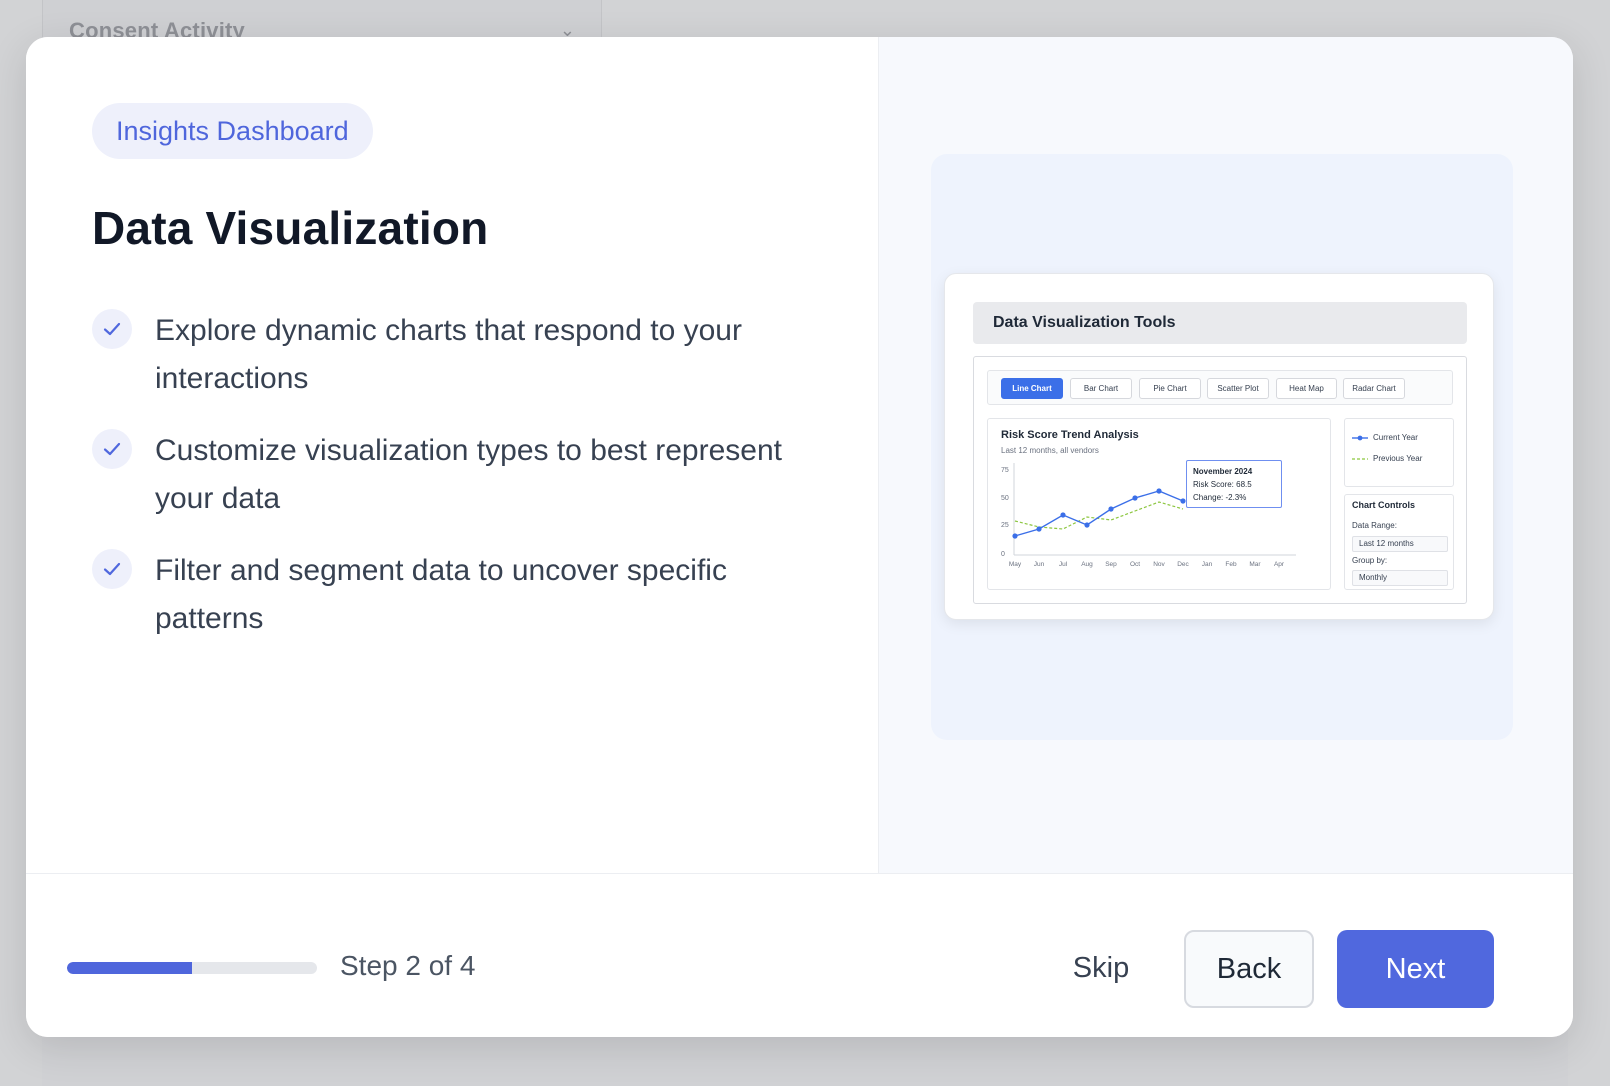 Image resolution: width=1610 pixels, height=1086 pixels. I want to click on section-badge: Insights Dashboard, so click(232, 131).